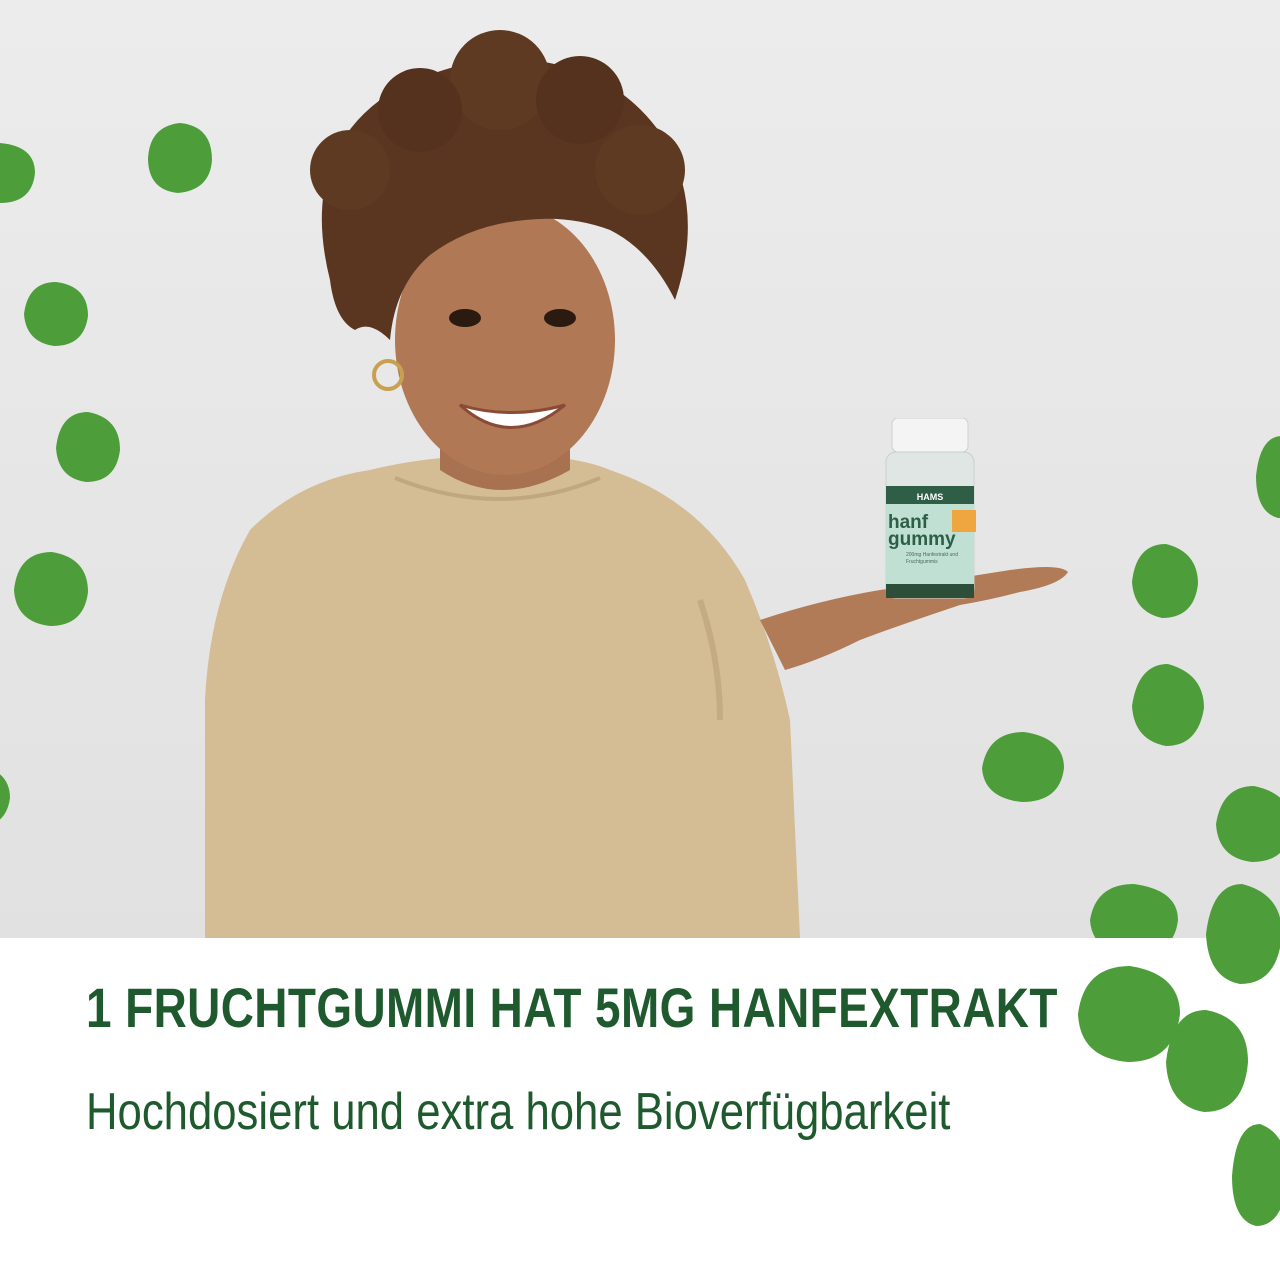 This screenshot has height=1280, width=1280. Describe the element at coordinates (932, 558) in the screenshot. I see `product-description: 200mg Hanfextrakt und Fruchtgummis` at that location.